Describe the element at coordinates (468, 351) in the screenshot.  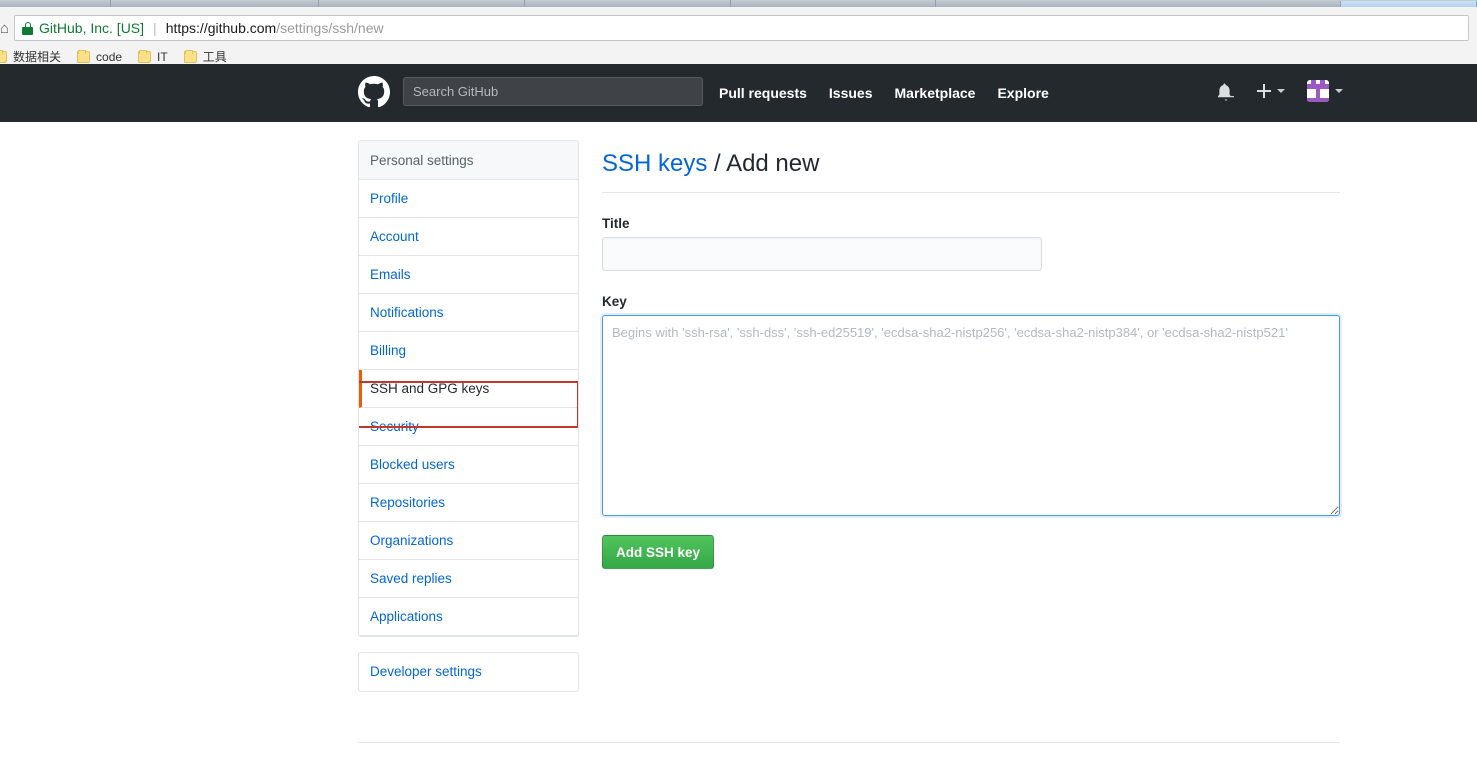
I see `sidebar-item-billing: Billing` at that location.